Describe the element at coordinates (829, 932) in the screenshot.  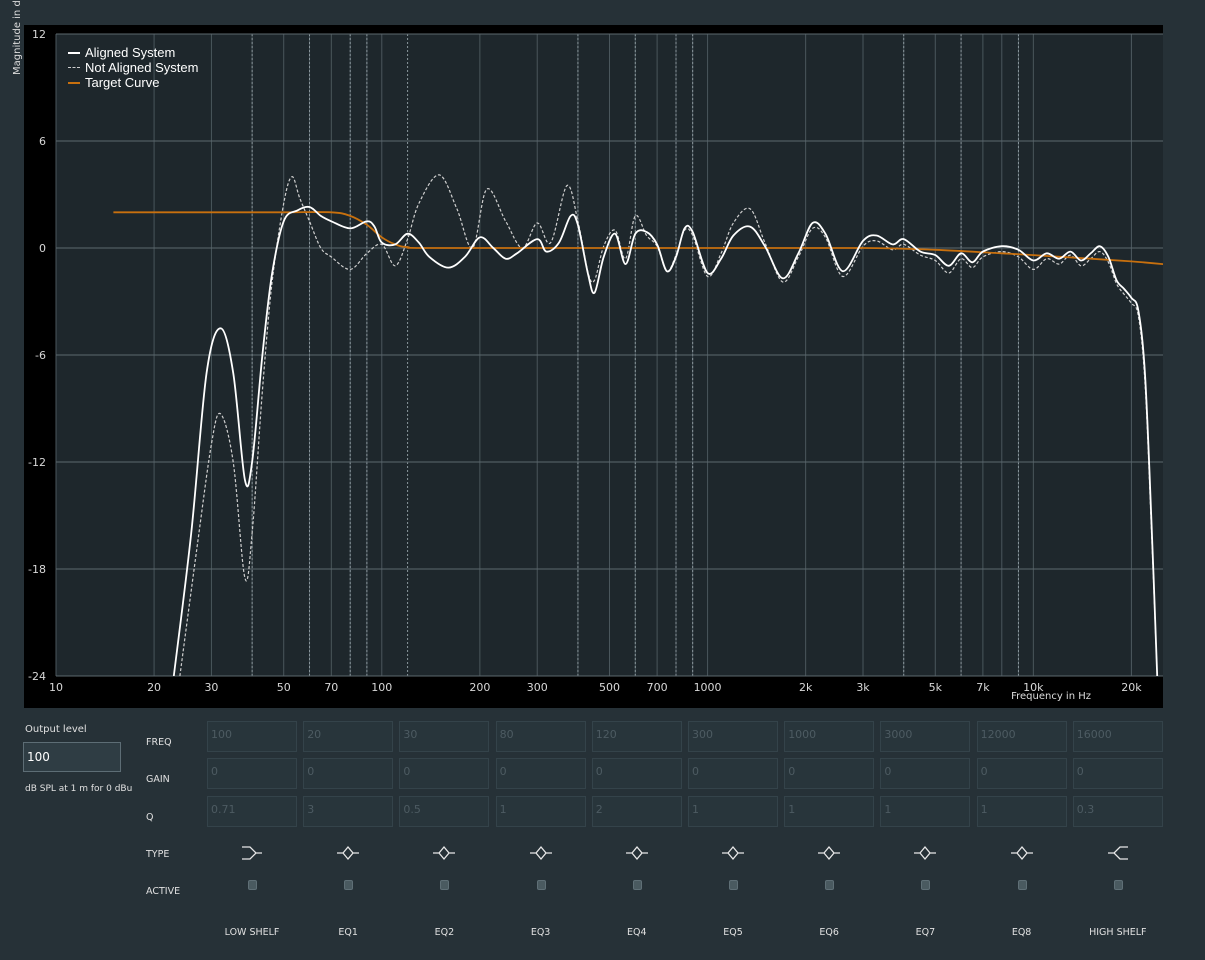
I see `band-name-label: EQ6` at that location.